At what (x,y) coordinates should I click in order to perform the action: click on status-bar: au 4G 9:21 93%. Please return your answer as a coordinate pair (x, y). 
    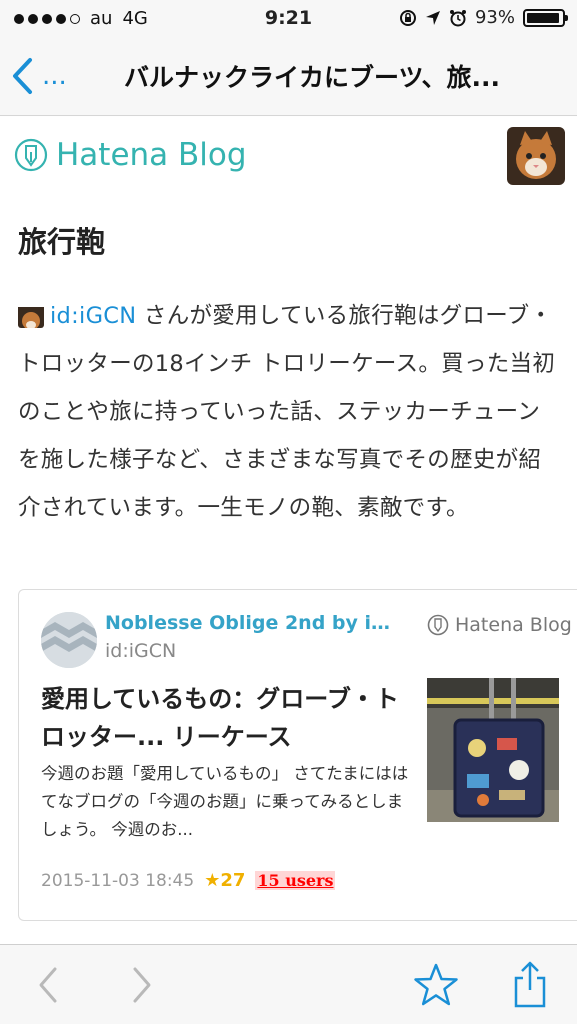
    Looking at the image, I should click on (288, 20).